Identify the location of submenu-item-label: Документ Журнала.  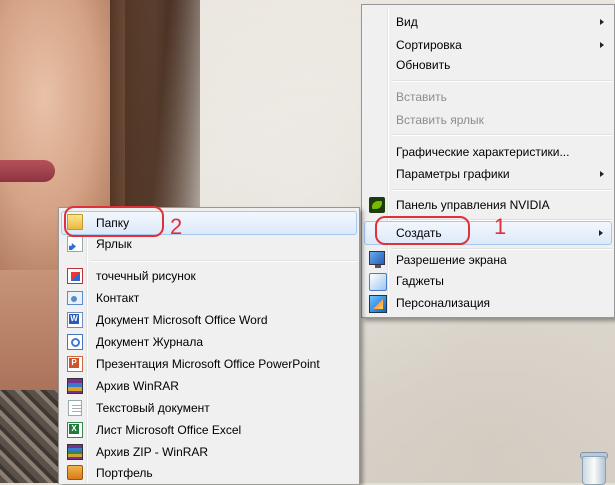
(150, 342).